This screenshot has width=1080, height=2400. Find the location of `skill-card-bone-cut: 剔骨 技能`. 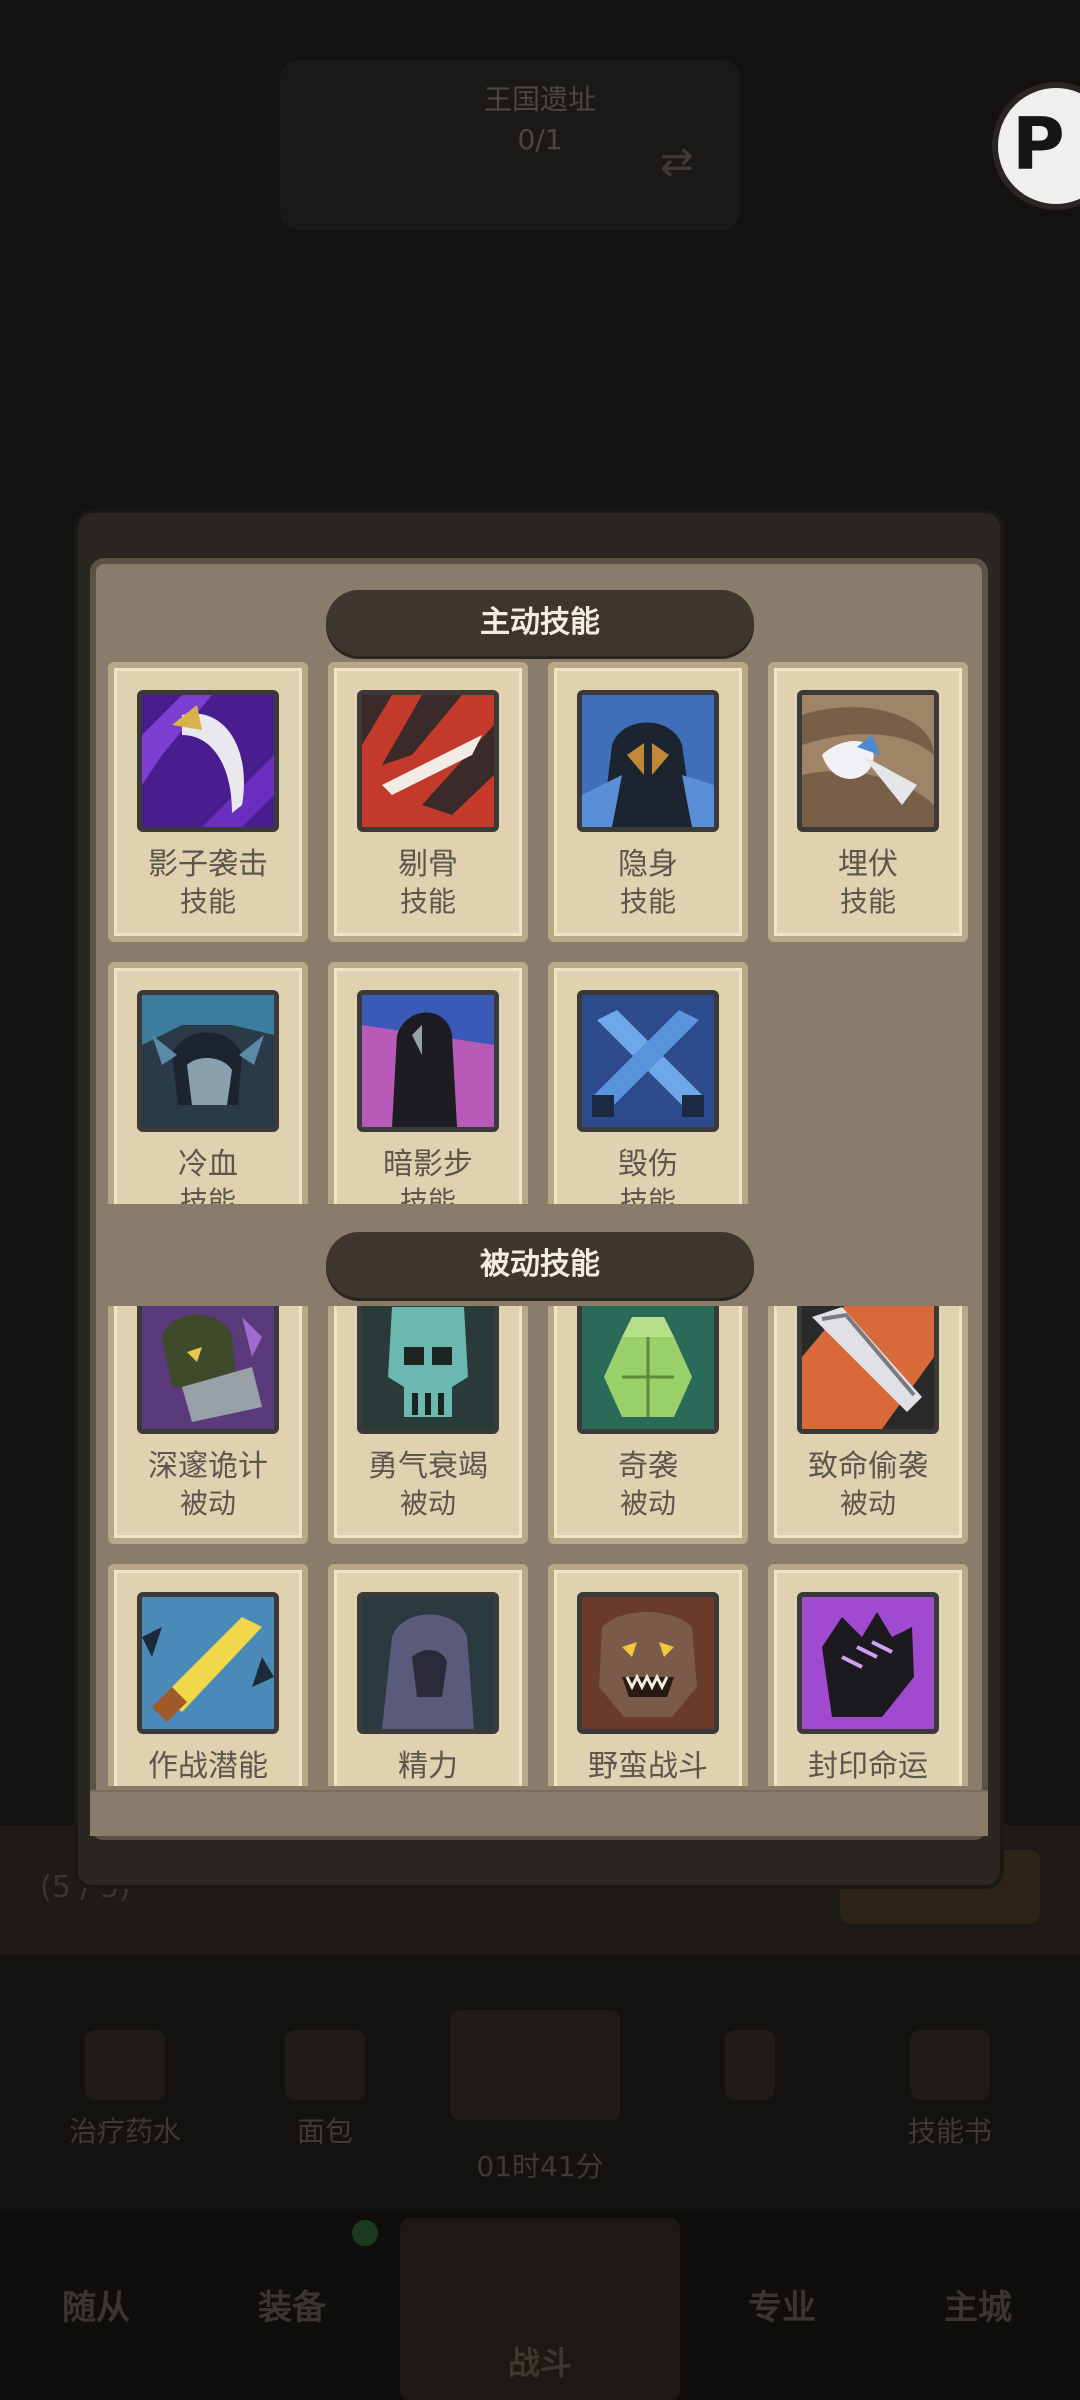

skill-card-bone-cut: 剔骨 技能 is located at coordinates (428, 802).